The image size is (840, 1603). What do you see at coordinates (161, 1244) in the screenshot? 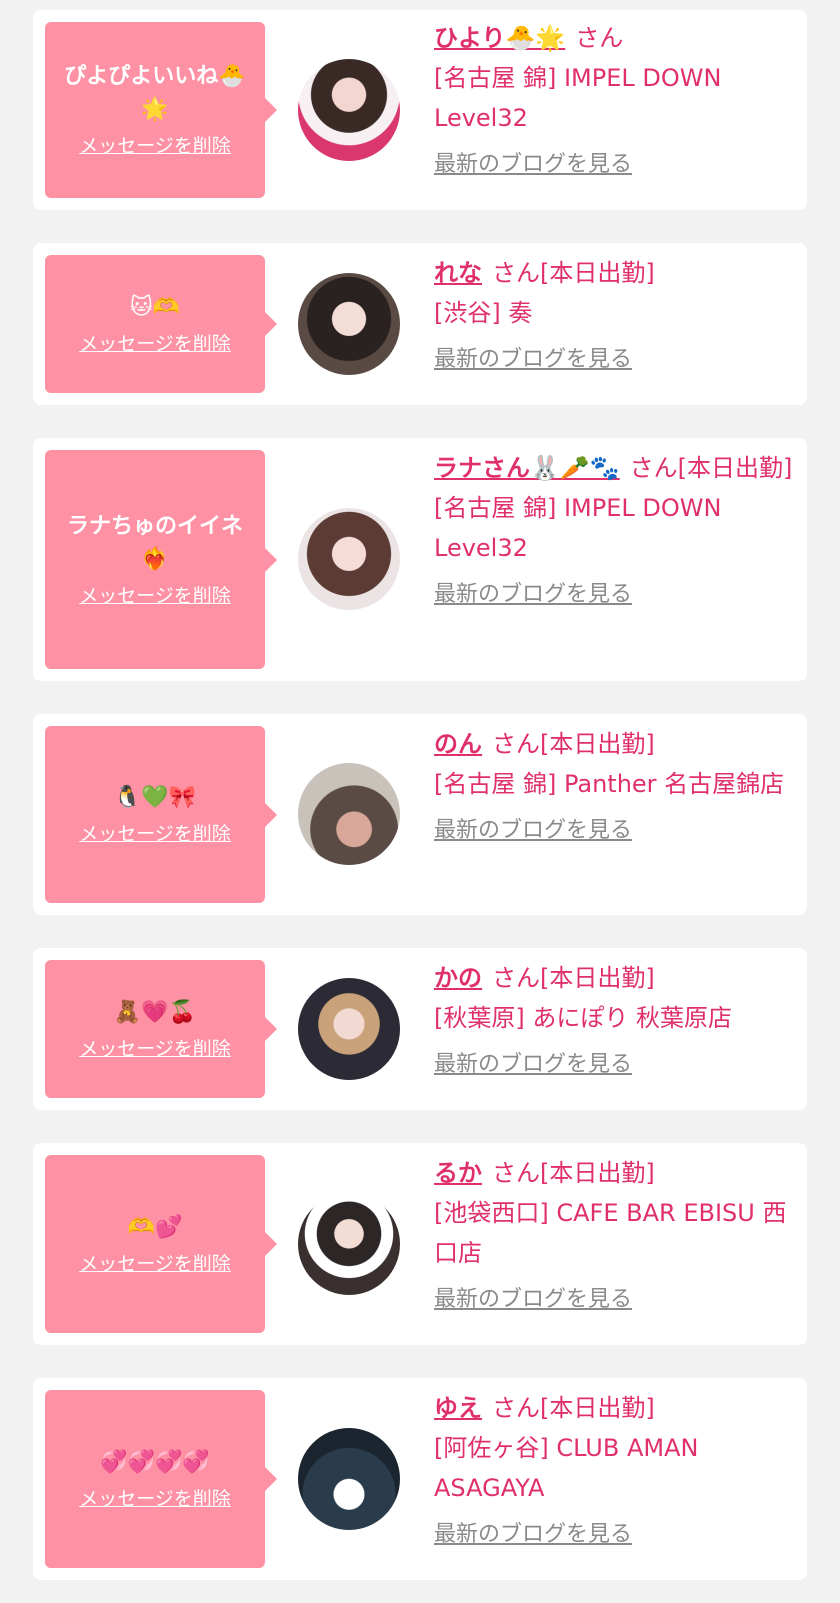
I see `message-bubble: 🫶💕 メッセージを削除` at bounding box center [161, 1244].